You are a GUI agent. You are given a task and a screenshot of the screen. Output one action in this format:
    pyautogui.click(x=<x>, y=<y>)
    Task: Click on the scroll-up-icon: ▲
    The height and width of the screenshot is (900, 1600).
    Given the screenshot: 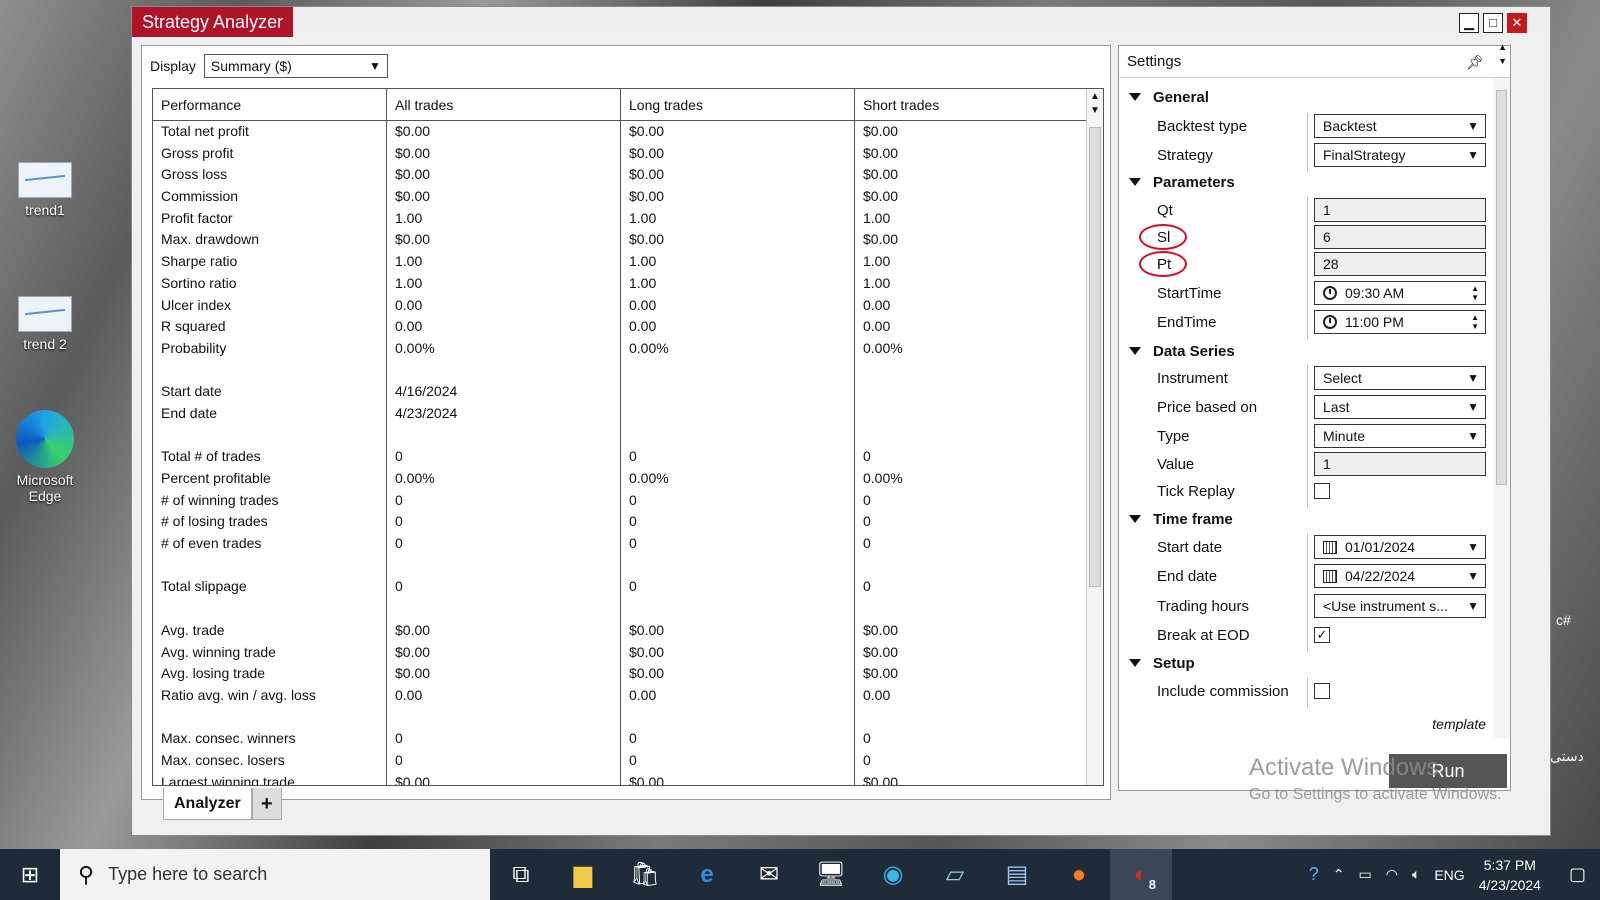 What is the action you would take?
    pyautogui.click(x=1095, y=96)
    